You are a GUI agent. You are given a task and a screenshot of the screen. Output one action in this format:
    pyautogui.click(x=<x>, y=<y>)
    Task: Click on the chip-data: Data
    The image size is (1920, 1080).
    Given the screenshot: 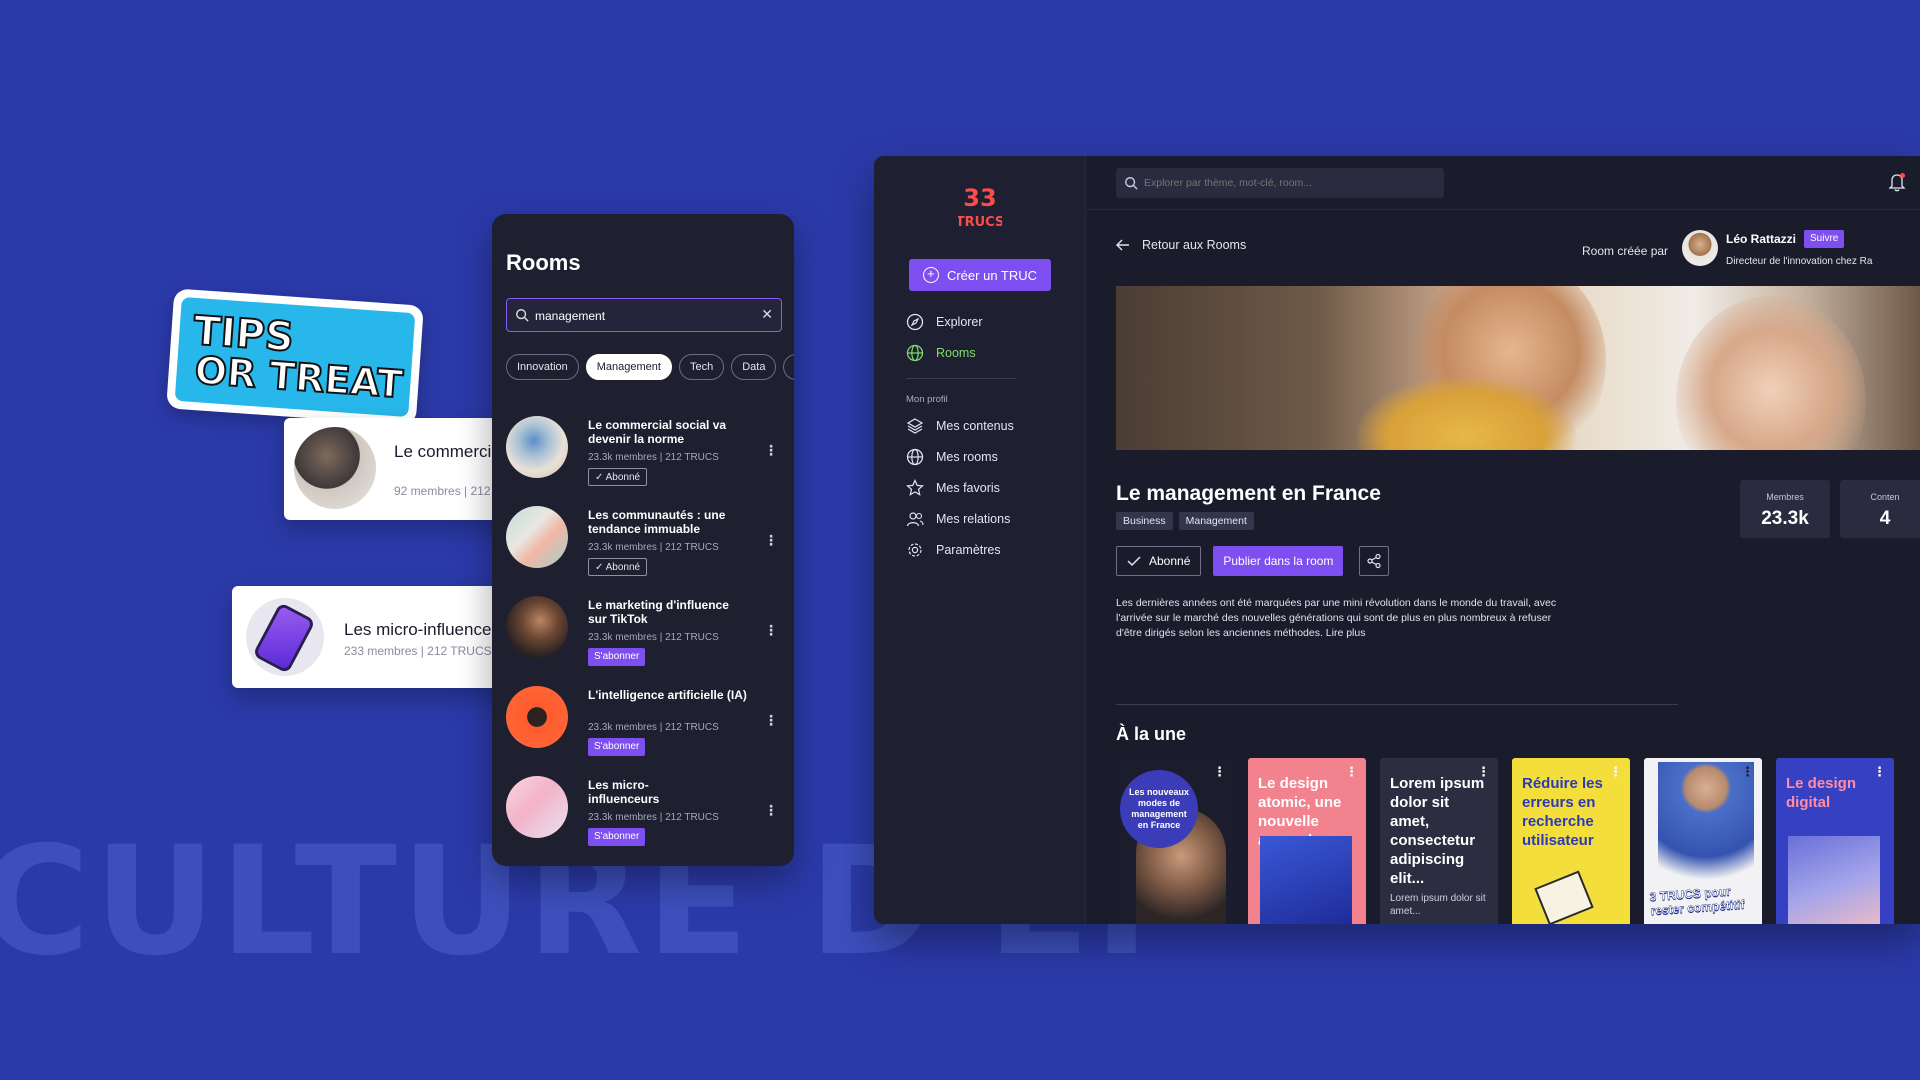 What is the action you would take?
    pyautogui.click(x=754, y=367)
    